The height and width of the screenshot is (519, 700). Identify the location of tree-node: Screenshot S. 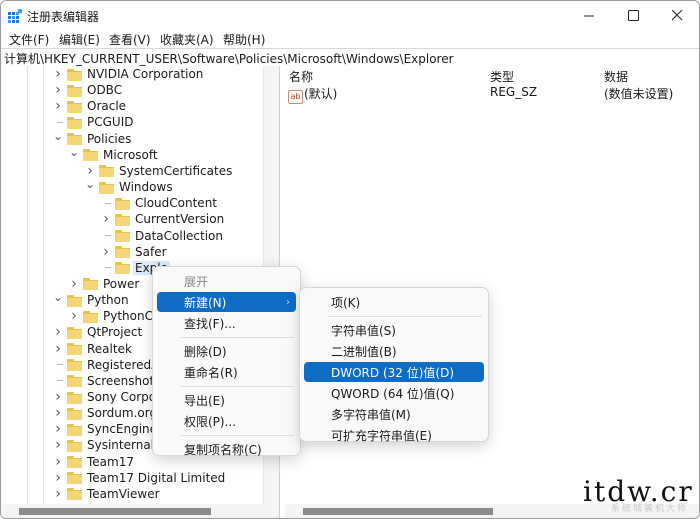
(110, 381).